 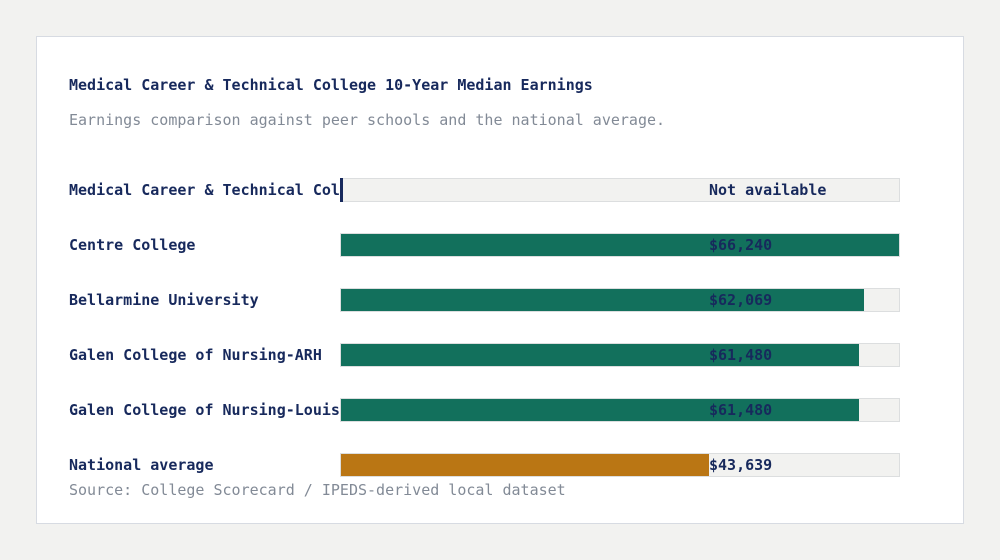 I want to click on bar-row: Galen College of Nursing-ARH $61,480, so click(x=500, y=355).